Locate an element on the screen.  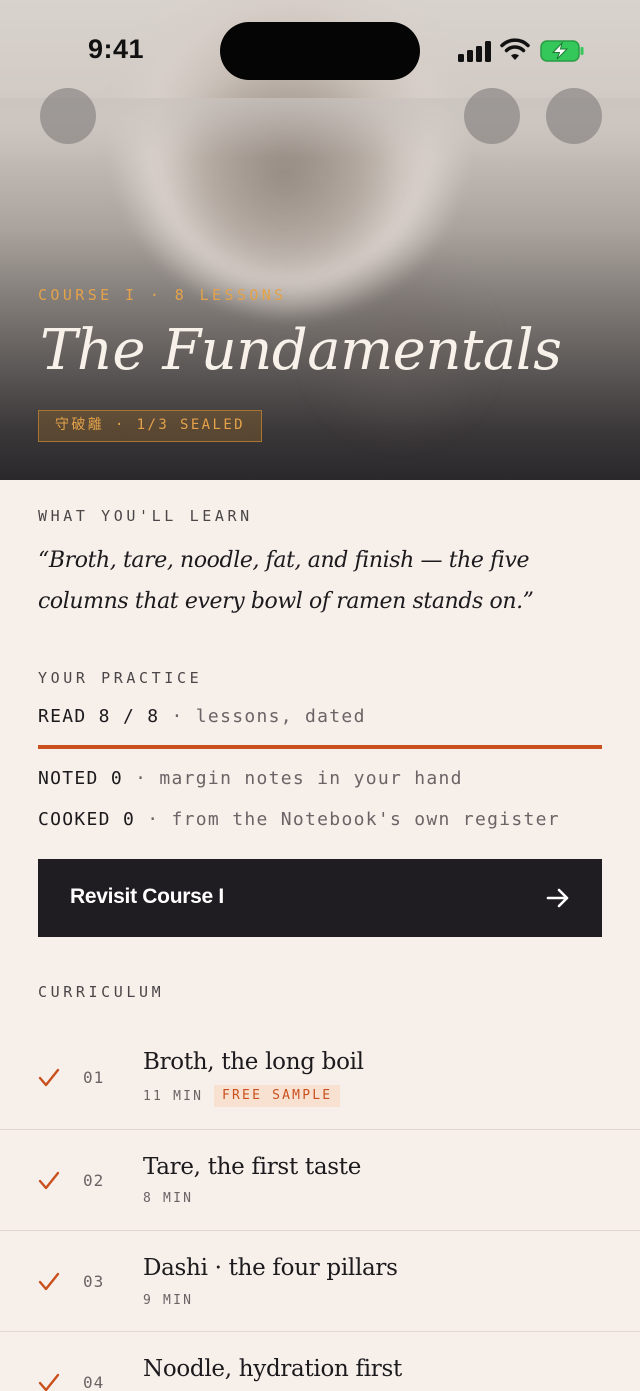
read-progress-bar is located at coordinates (320, 747).